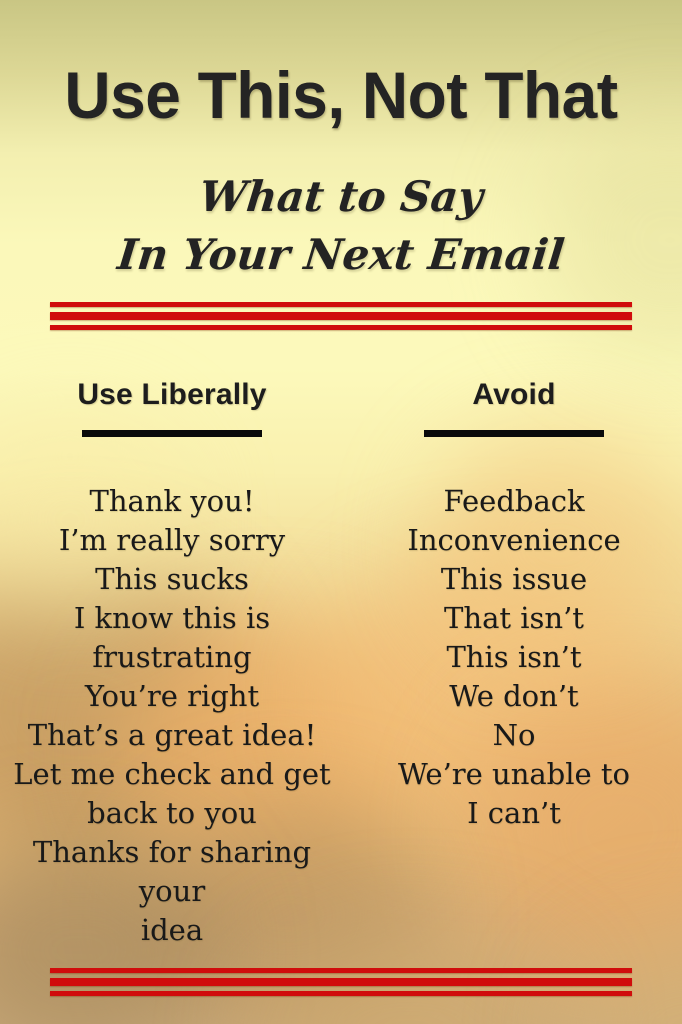 Image resolution: width=682 pixels, height=1024 pixels. I want to click on divider-top, so click(341, 316).